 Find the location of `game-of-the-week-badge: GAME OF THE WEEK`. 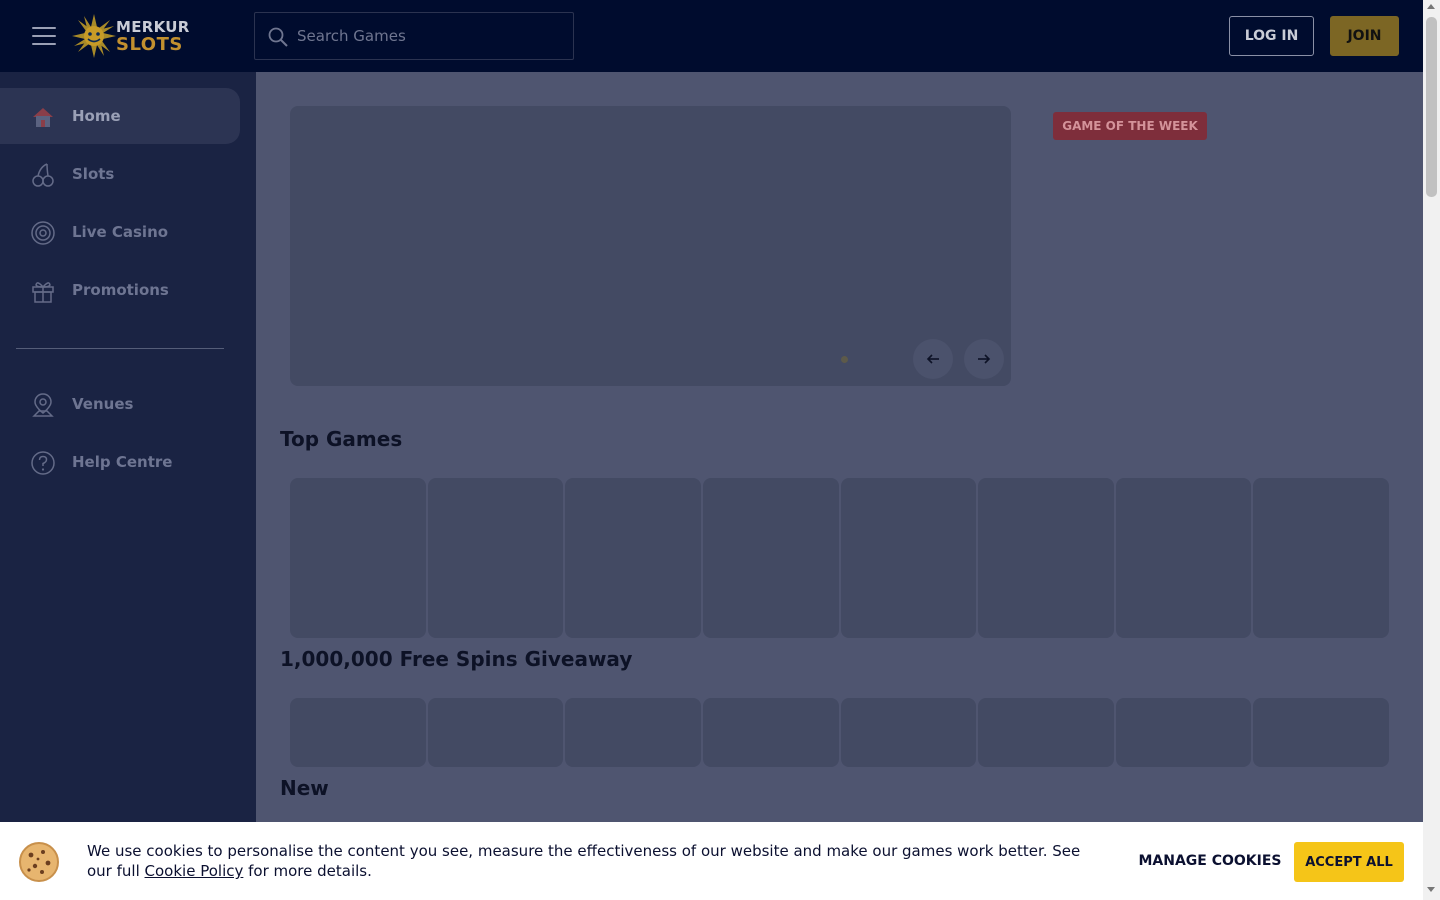

game-of-the-week-badge: GAME OF THE WEEK is located at coordinates (1130, 126).